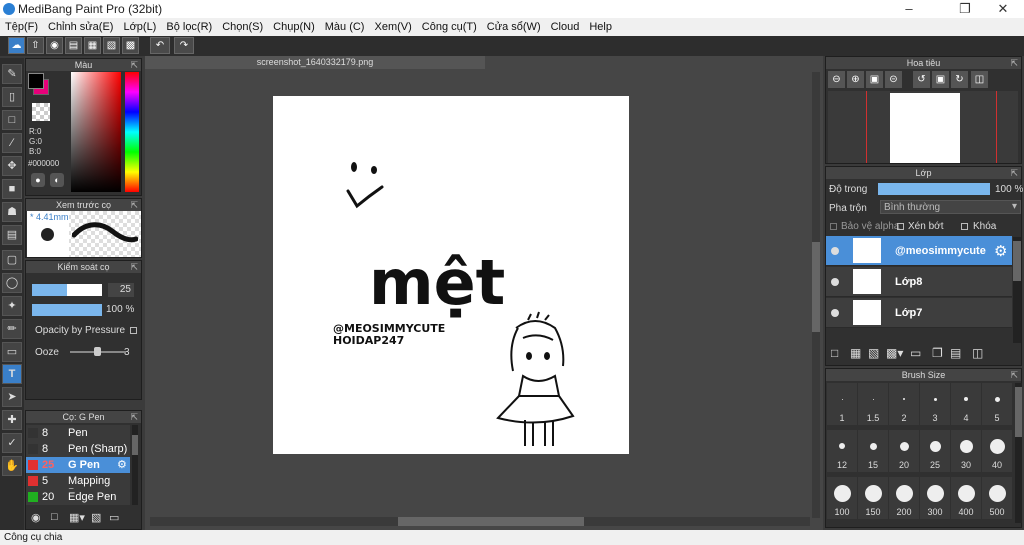 This screenshot has width=1024, height=545. Describe the element at coordinates (67, 290) in the screenshot. I see `size-slider` at that location.